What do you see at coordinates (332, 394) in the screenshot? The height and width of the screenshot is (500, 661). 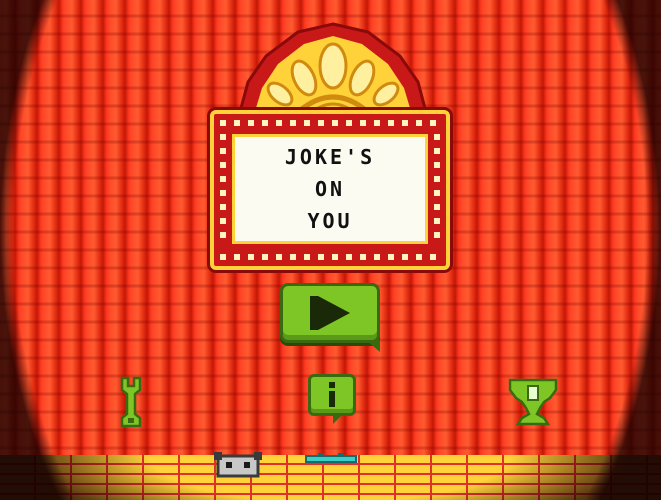 I see `info-icon` at bounding box center [332, 394].